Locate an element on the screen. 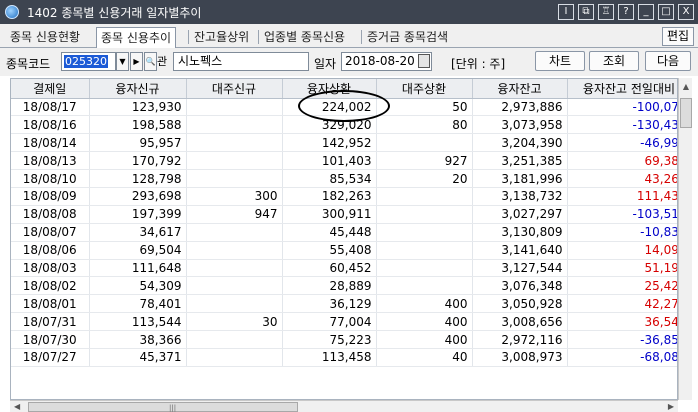  scroll-left-icon: ◀ is located at coordinates (17, 406).